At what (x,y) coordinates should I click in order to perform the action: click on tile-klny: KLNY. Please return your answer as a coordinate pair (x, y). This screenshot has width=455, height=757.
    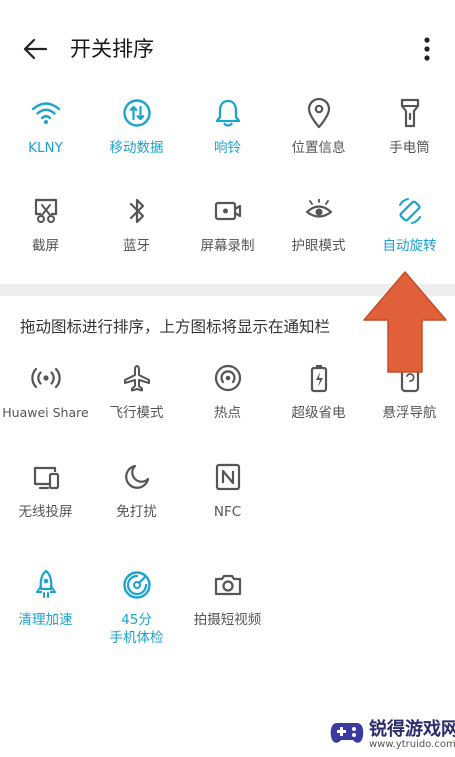
    Looking at the image, I should click on (45, 137).